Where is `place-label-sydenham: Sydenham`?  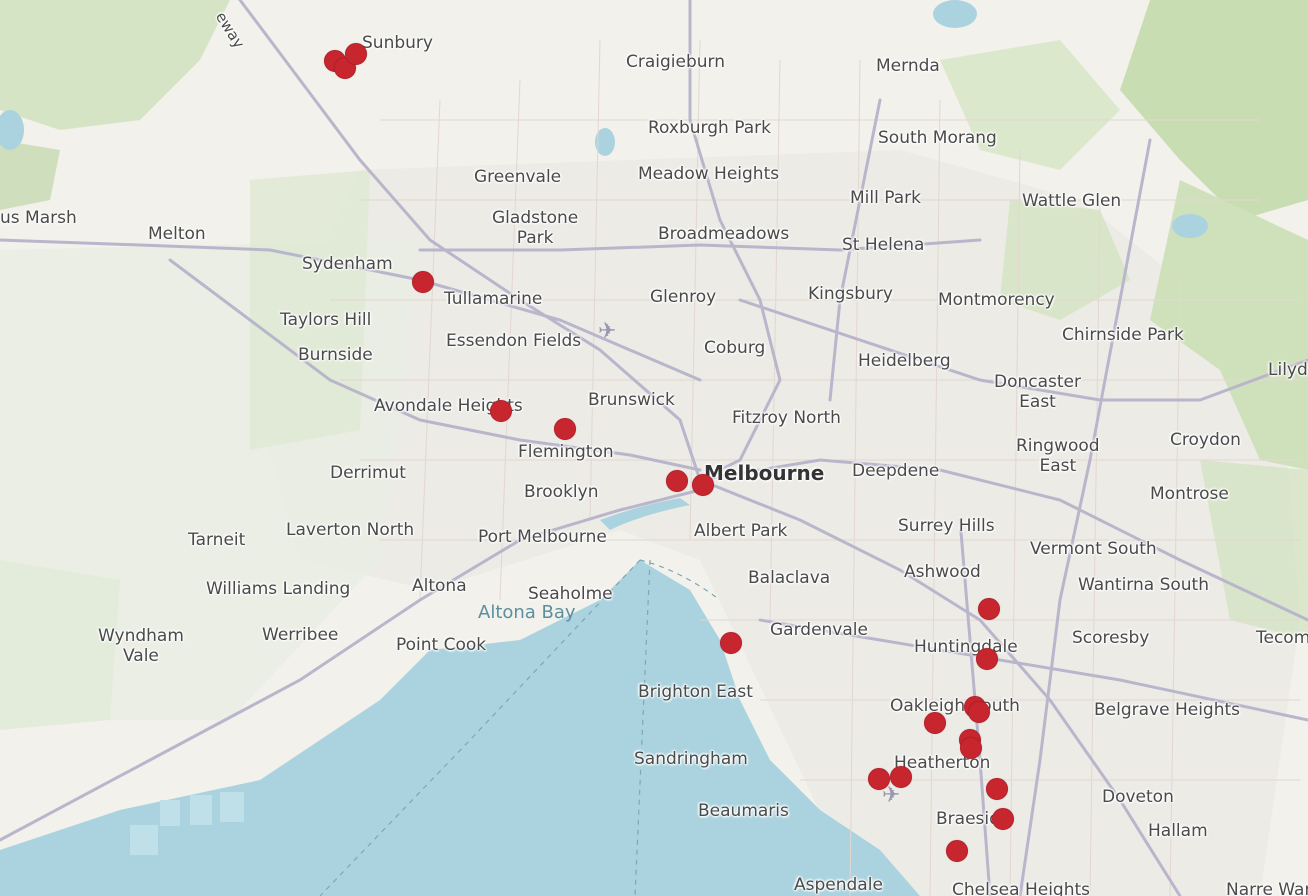 place-label-sydenham: Sydenham is located at coordinates (347, 264).